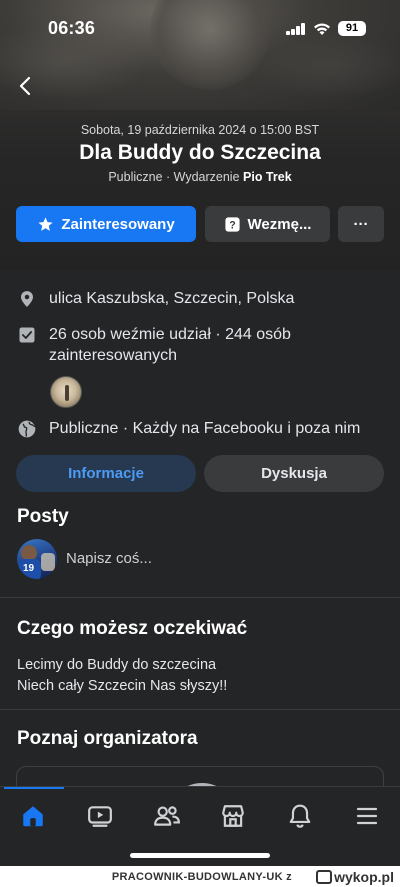 This screenshot has width=400, height=887. What do you see at coordinates (296, 29) in the screenshot?
I see `signal-icon` at bounding box center [296, 29].